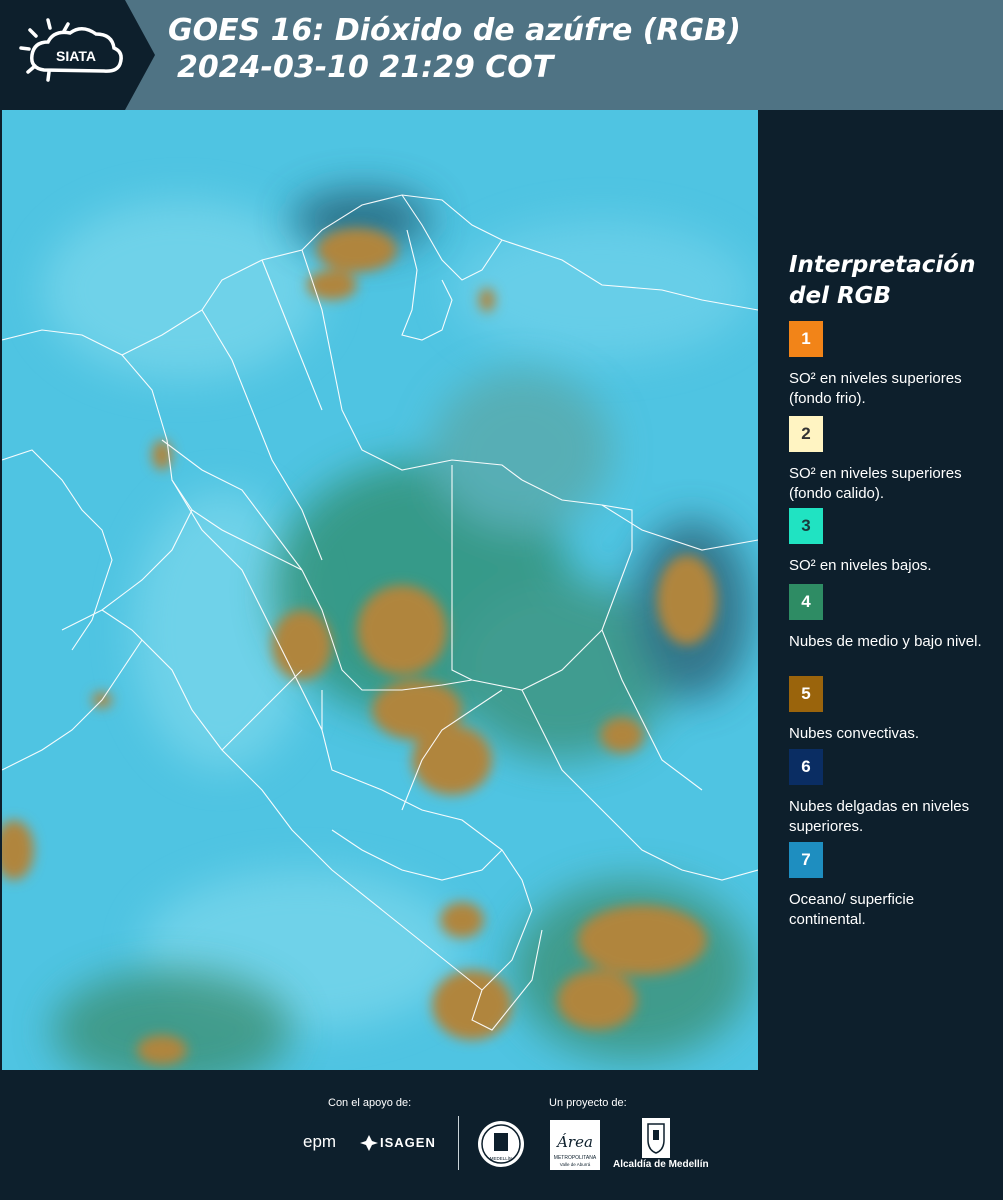 The height and width of the screenshot is (1200, 1003). What do you see at coordinates (840, 296) in the screenshot?
I see `legend-title-line-2: del RGB` at bounding box center [840, 296].